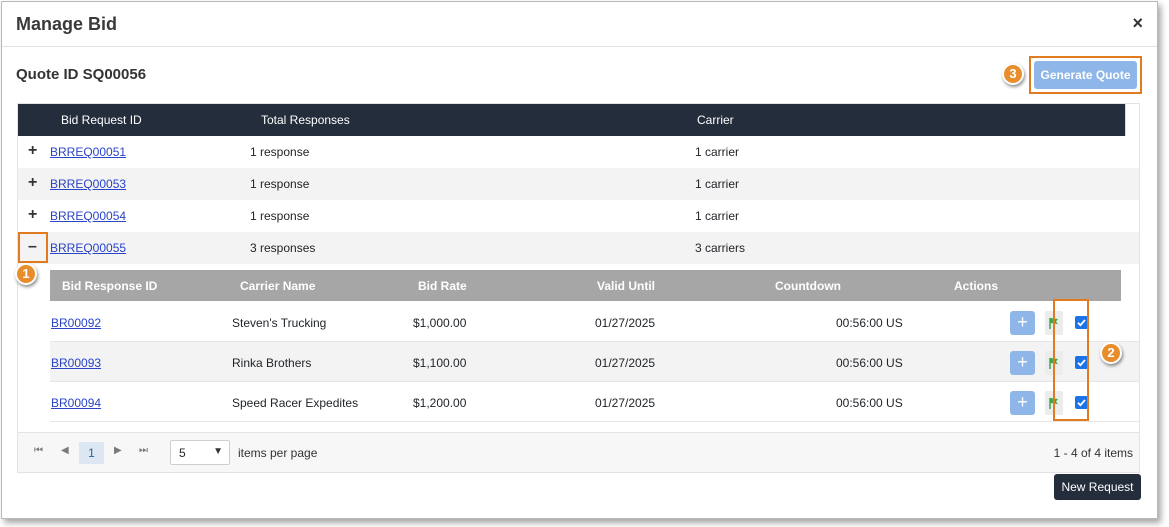  I want to click on items-per-page-label: items per page, so click(278, 453).